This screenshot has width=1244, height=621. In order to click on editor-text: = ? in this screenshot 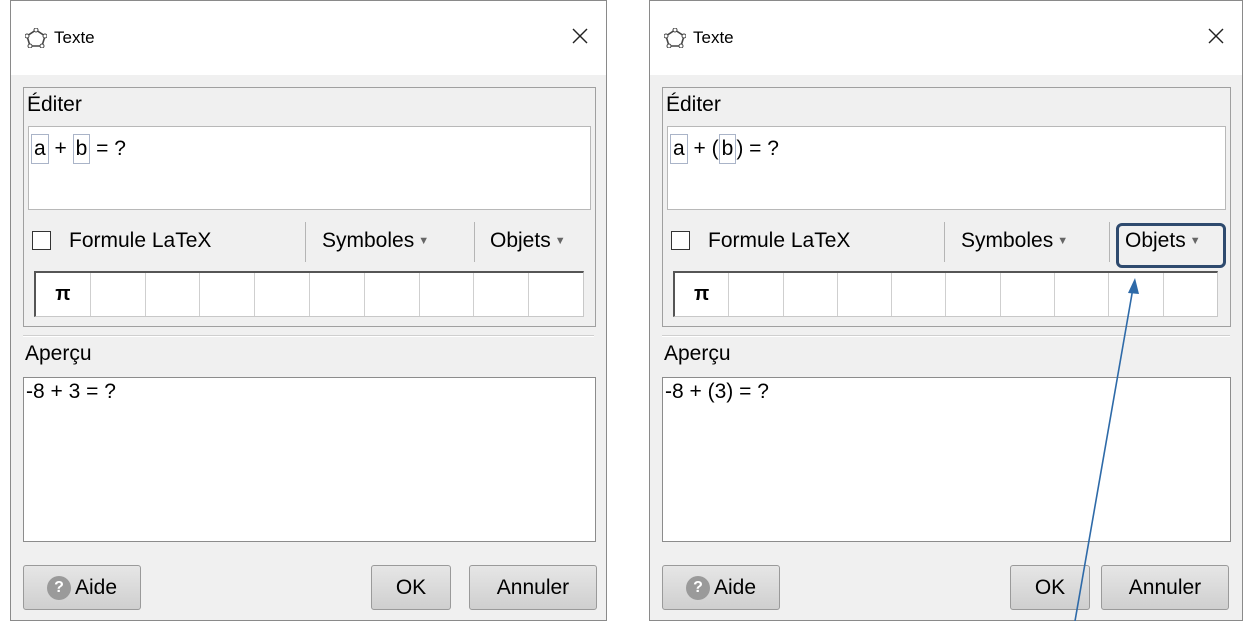, I will do `click(108, 148)`.